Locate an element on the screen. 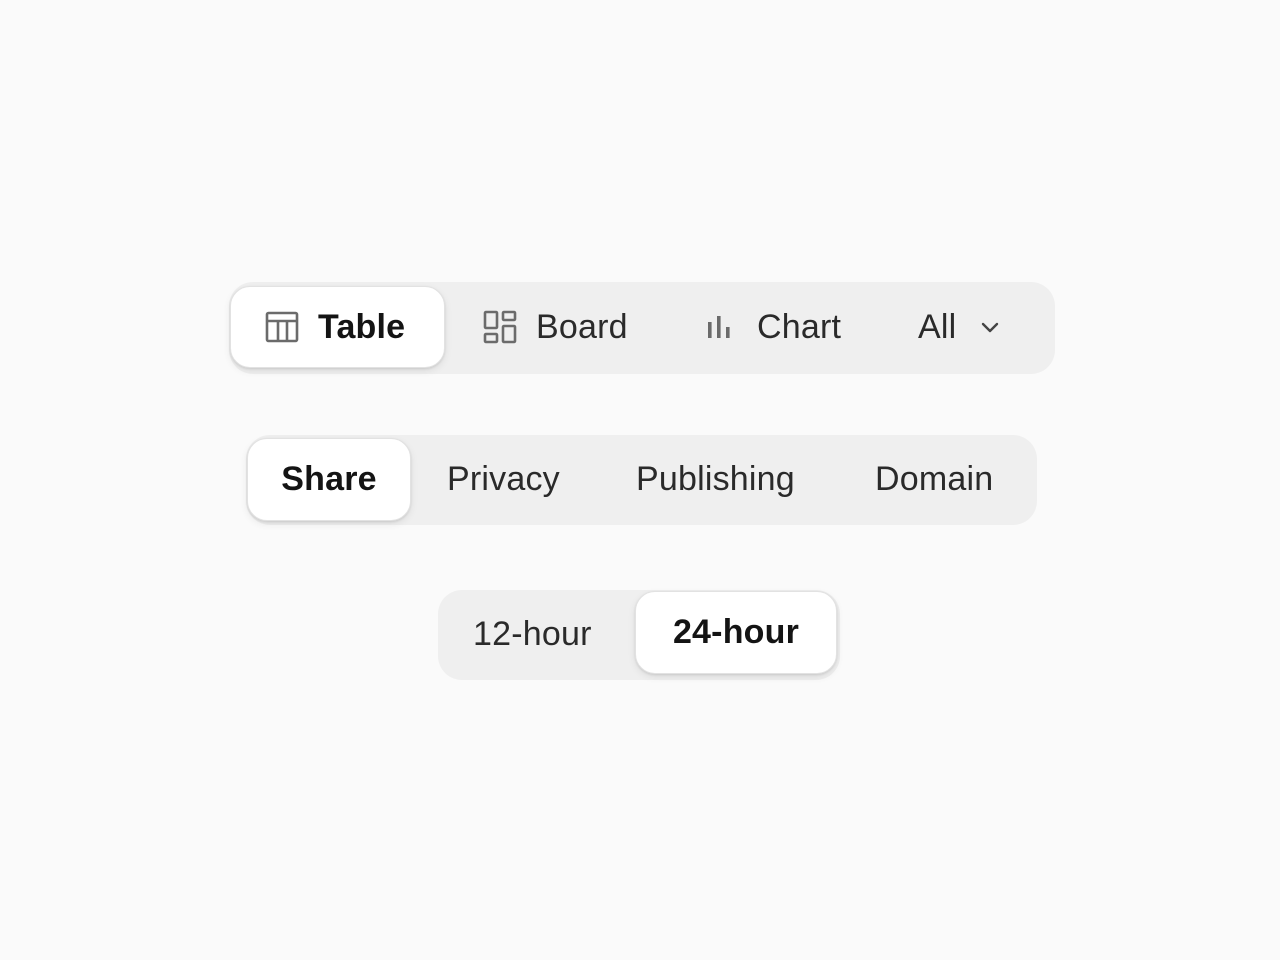 The image size is (1280, 960). filter-dropdown-label: All is located at coordinates (937, 326).